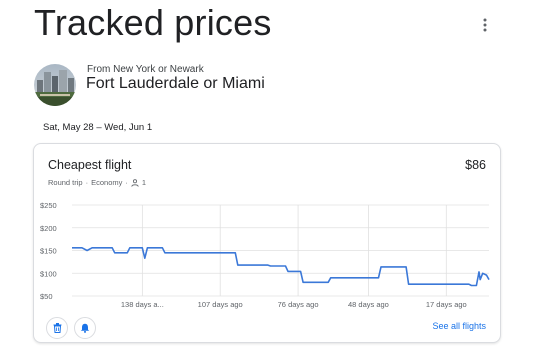  I want to click on more-options-button, so click(485, 25).